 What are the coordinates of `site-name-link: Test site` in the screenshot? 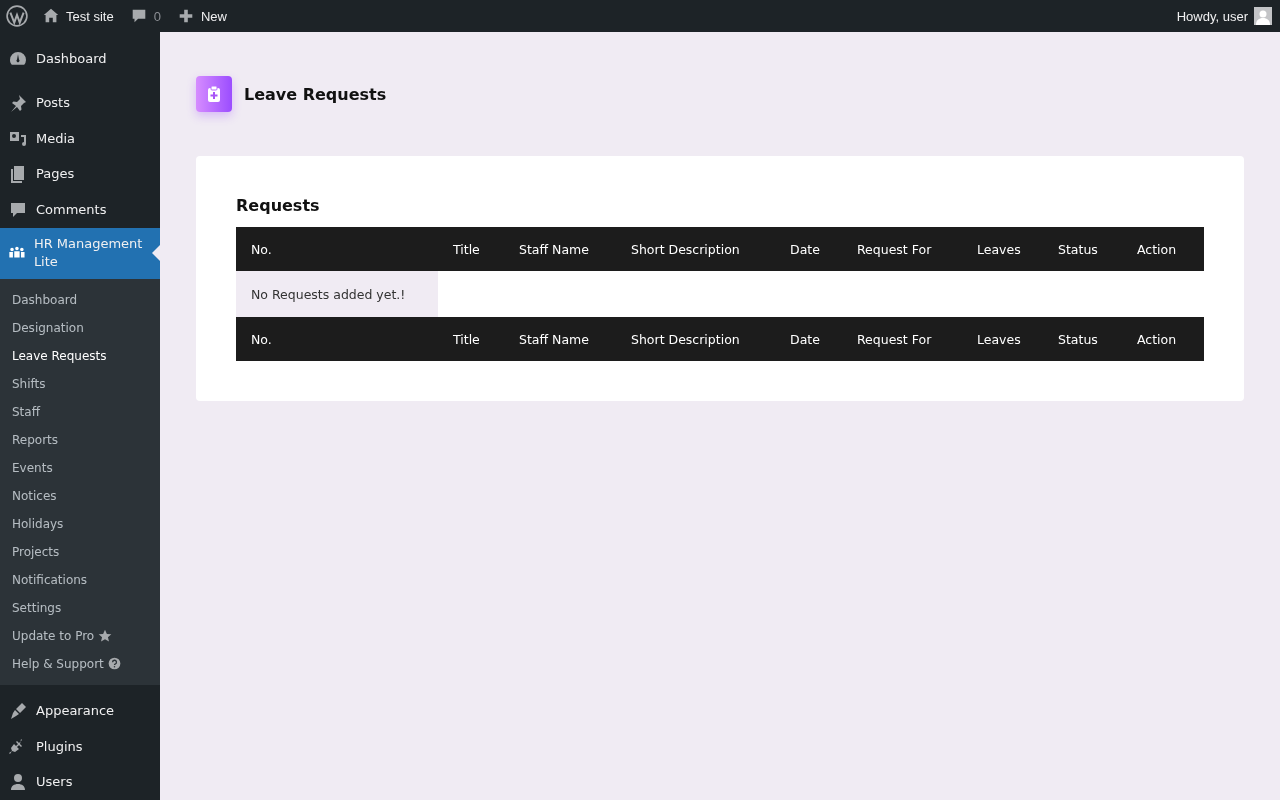 It's located at (78, 16).